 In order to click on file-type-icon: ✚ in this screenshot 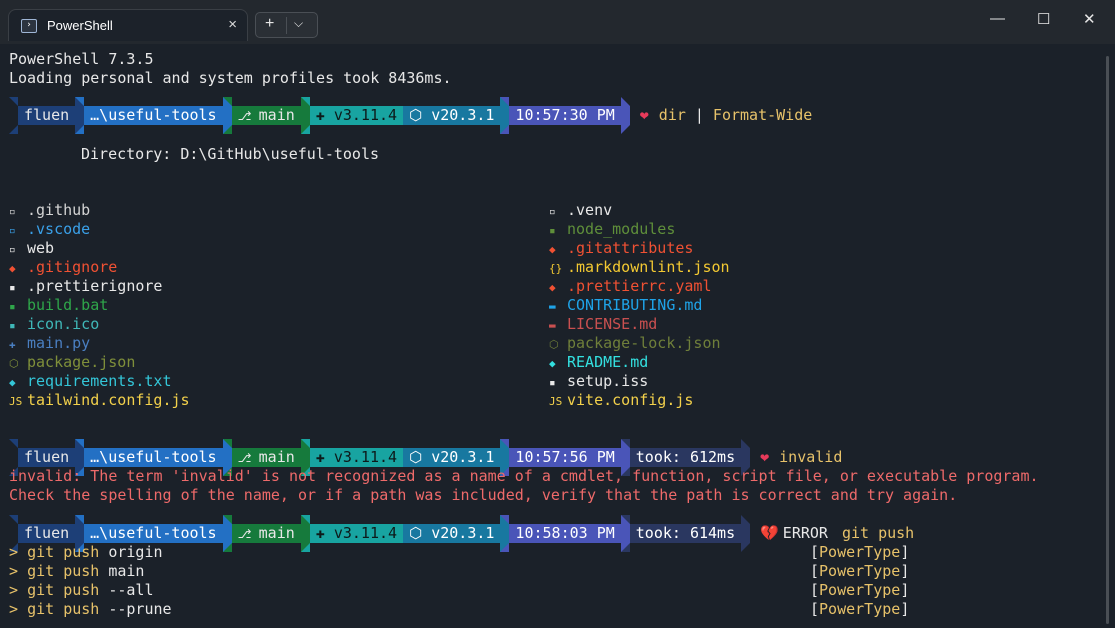, I will do `click(12, 344)`.